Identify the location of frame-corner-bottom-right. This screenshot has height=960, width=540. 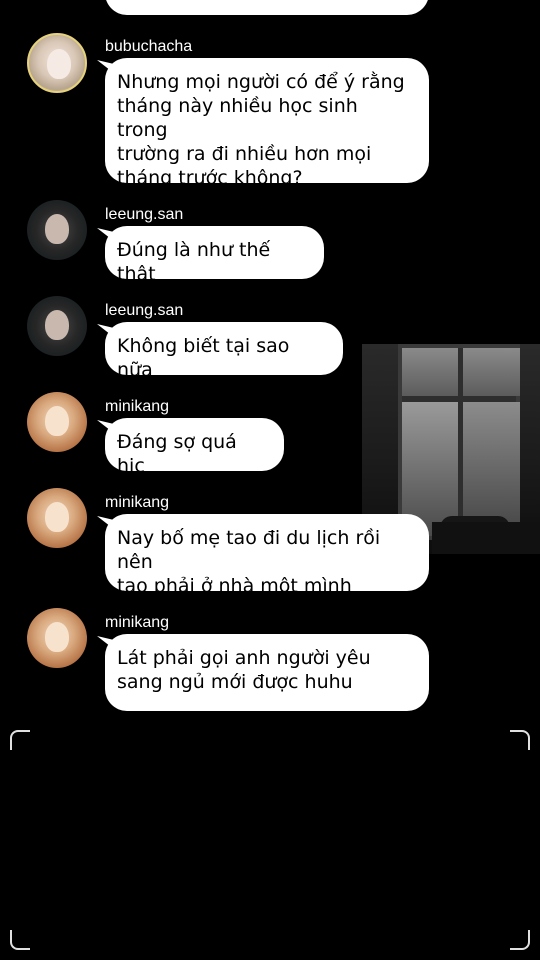
(520, 940).